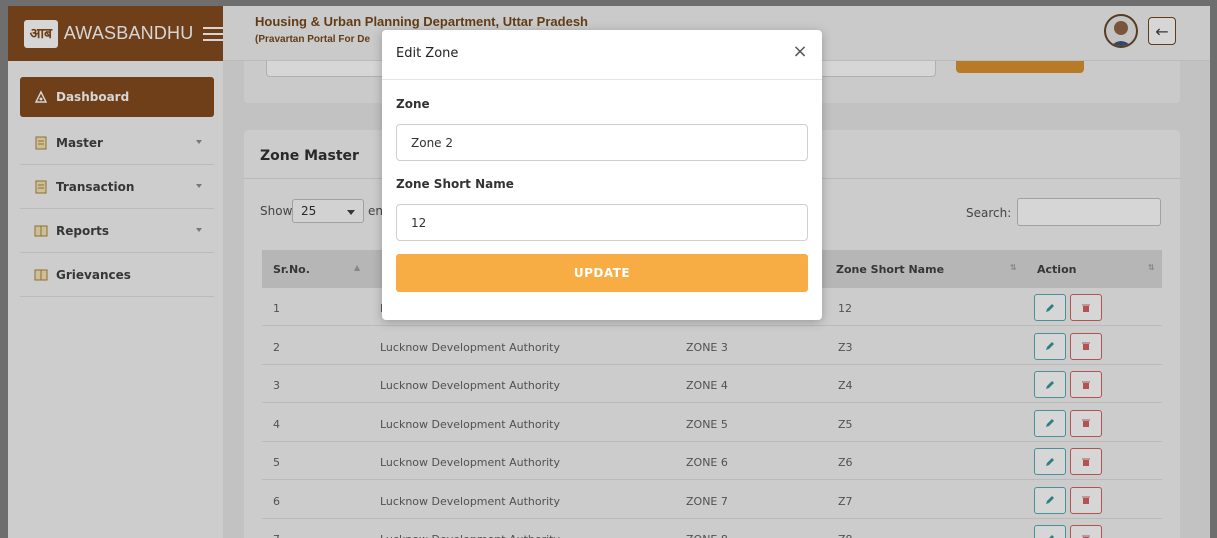 This screenshot has width=1217, height=538. Describe the element at coordinates (427, 53) in the screenshot. I see `modal-title: Edit Zone` at that location.